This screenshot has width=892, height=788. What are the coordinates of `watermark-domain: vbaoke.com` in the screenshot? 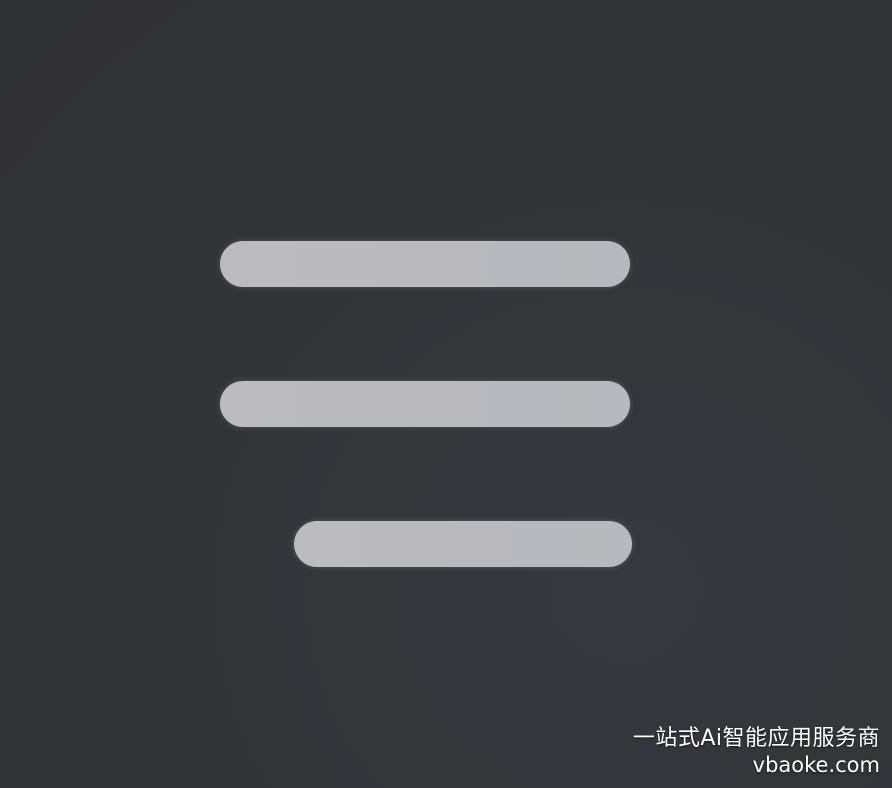 It's located at (816, 764).